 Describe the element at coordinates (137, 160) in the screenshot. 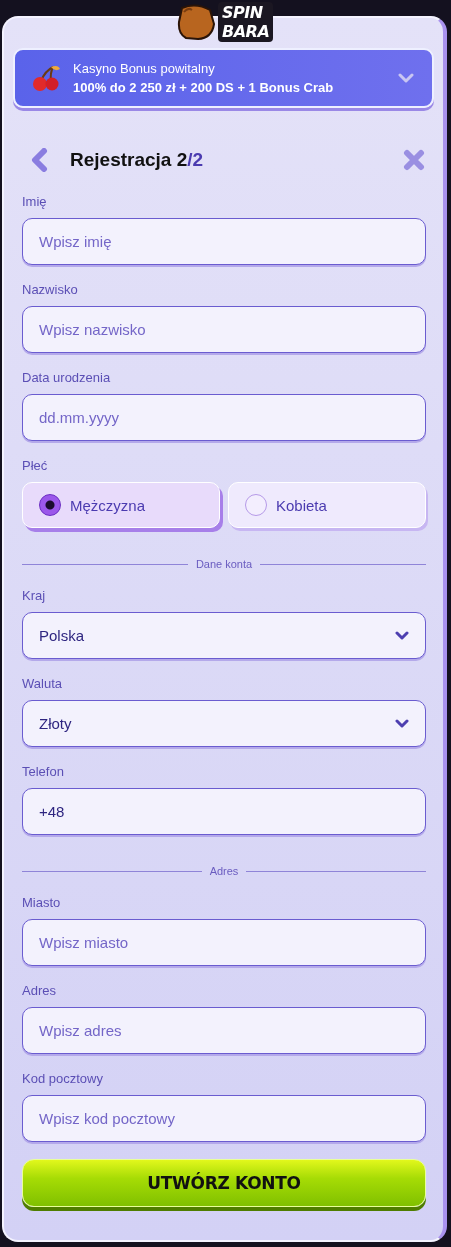

I see `form-title: Rejestracja 2/2` at that location.